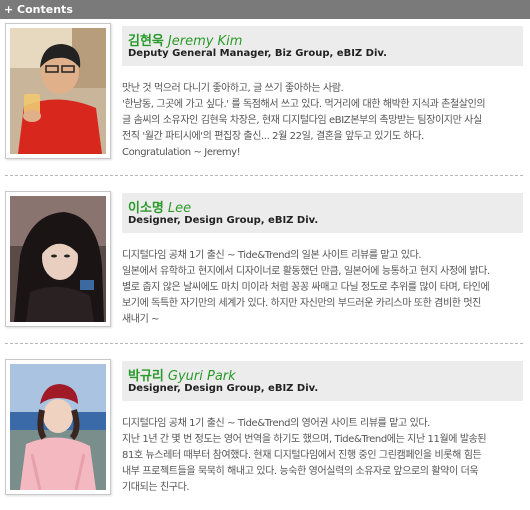  What do you see at coordinates (201, 376) in the screenshot?
I see `profile-name-en: Gyuri Park` at bounding box center [201, 376].